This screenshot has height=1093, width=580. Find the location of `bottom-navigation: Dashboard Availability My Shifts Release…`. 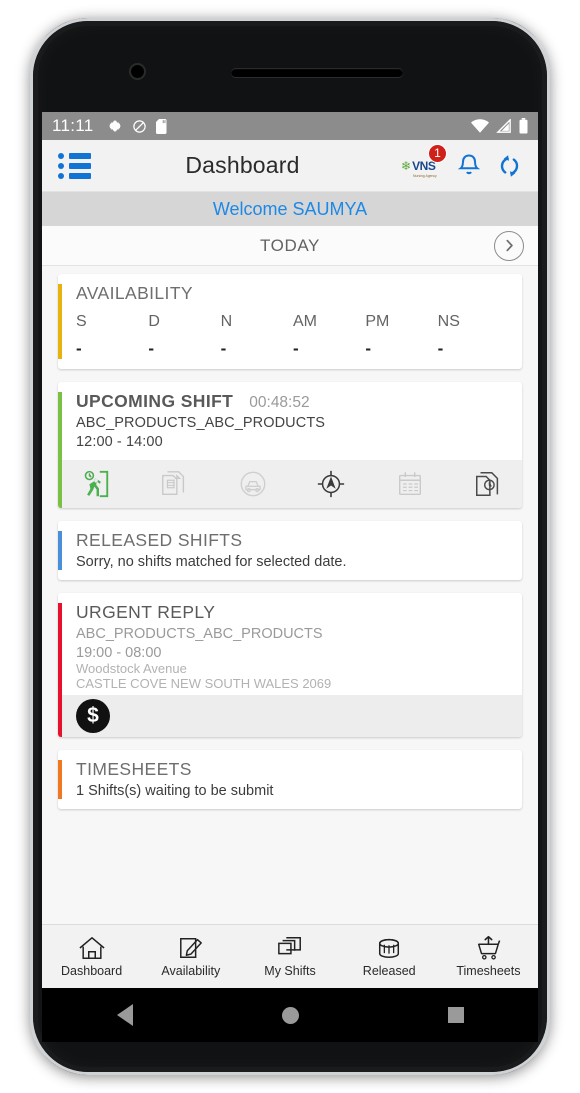

bottom-navigation: Dashboard Availability My Shifts Release… is located at coordinates (290, 956).